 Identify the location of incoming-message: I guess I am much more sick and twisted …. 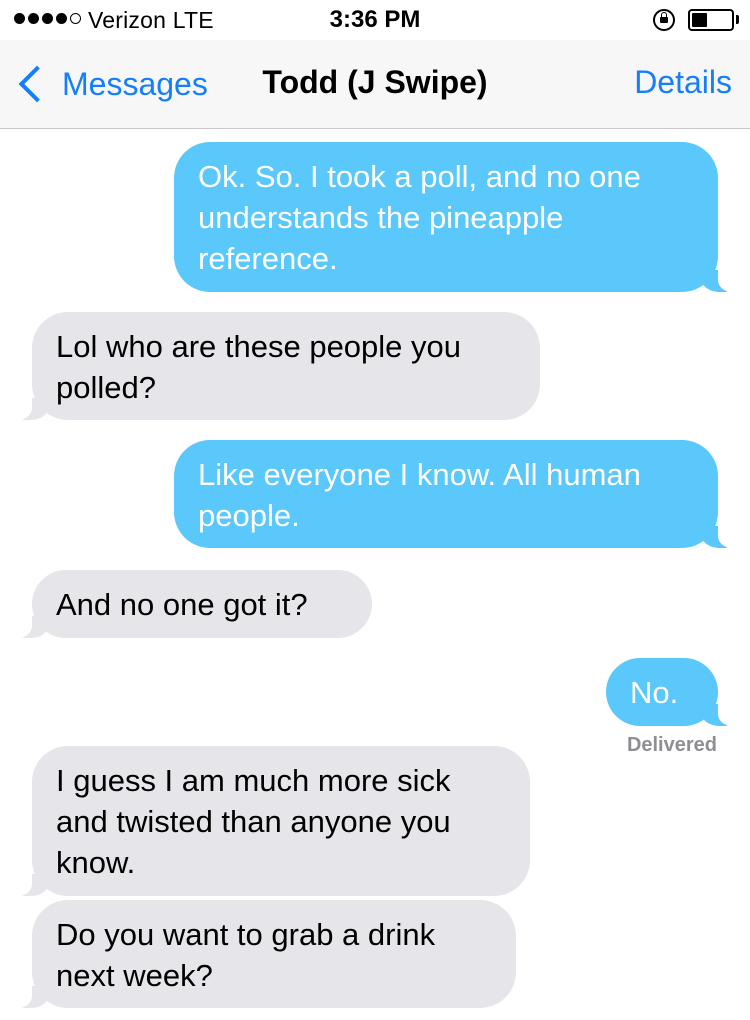
(271, 821).